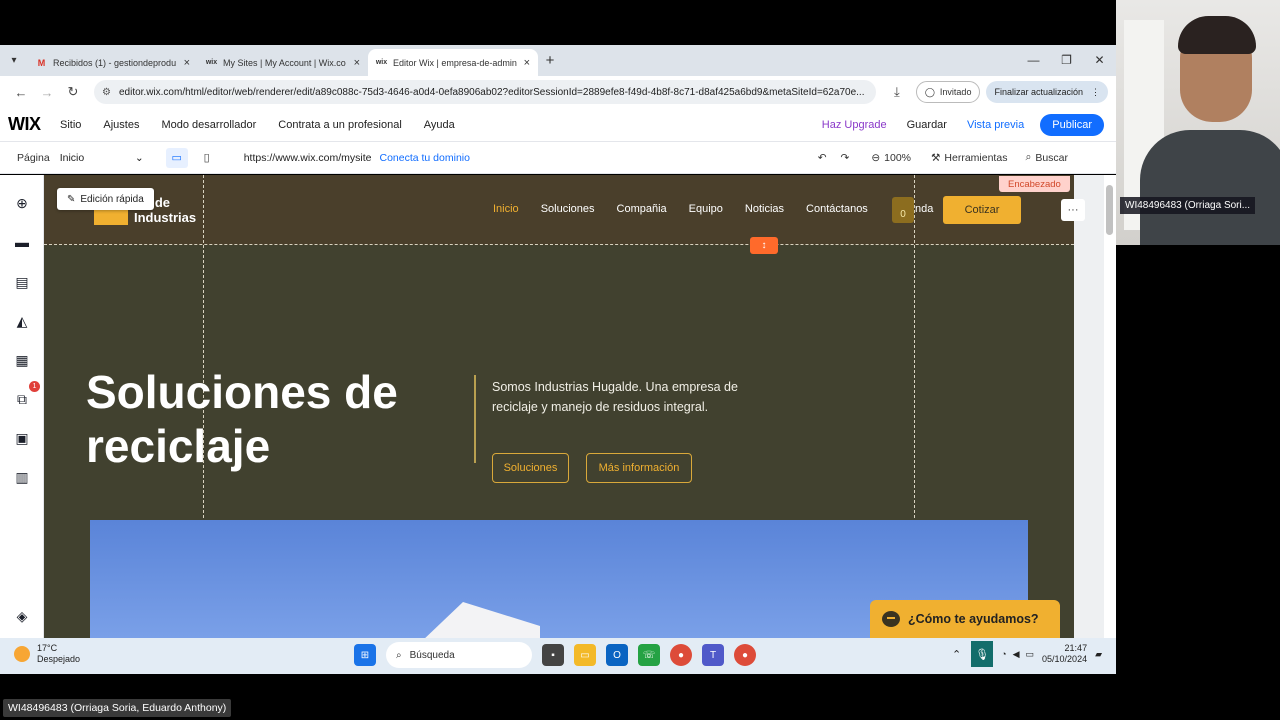 Image resolution: width=1280 pixels, height=720 pixels. What do you see at coordinates (982, 210) in the screenshot?
I see `cotizar-button: Cotizar` at bounding box center [982, 210].